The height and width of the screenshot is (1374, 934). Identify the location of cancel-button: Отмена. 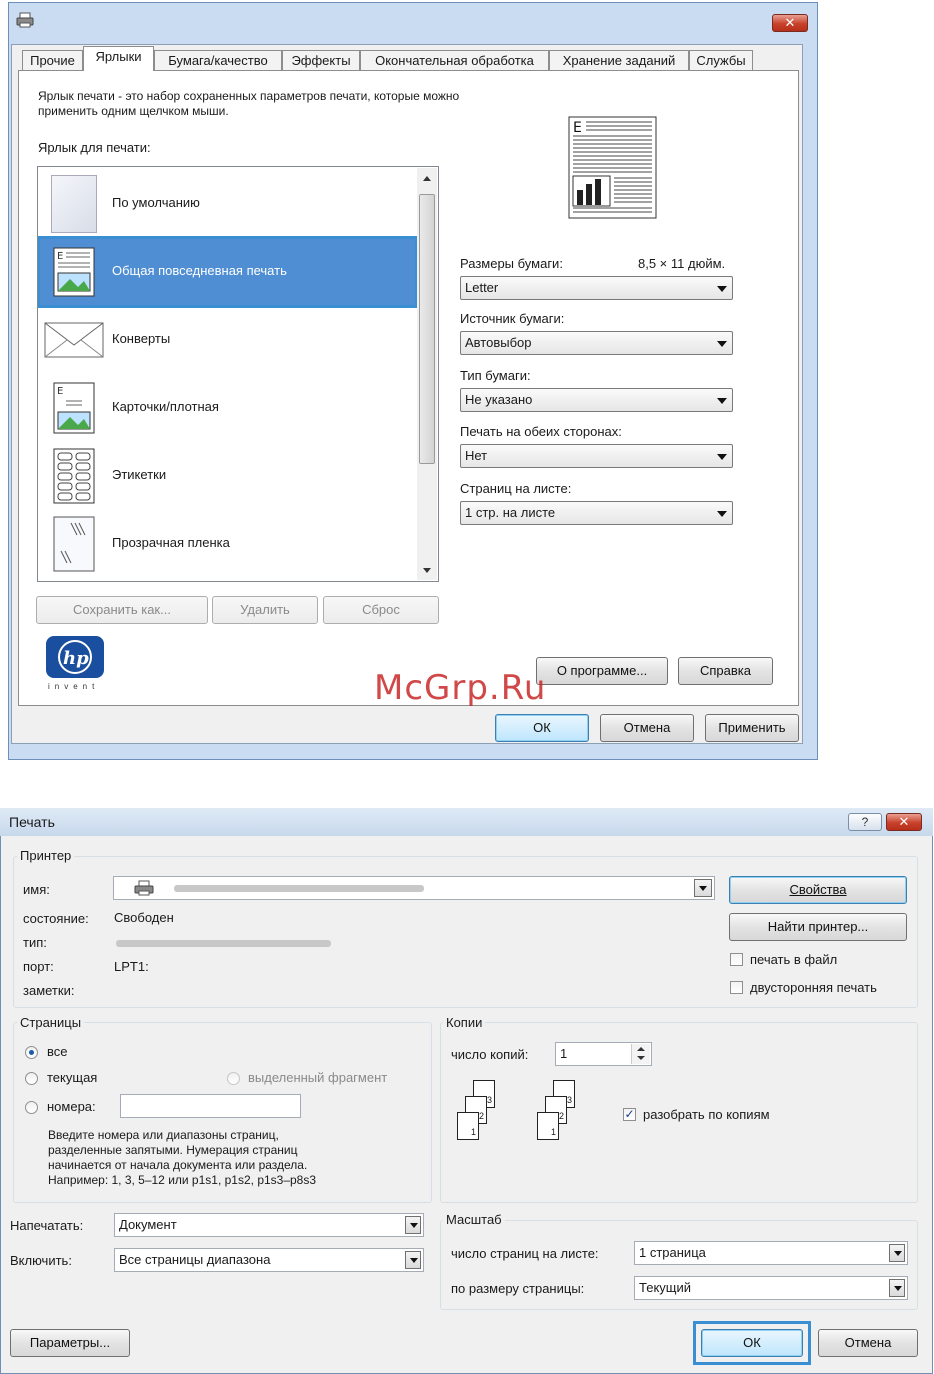
(647, 728).